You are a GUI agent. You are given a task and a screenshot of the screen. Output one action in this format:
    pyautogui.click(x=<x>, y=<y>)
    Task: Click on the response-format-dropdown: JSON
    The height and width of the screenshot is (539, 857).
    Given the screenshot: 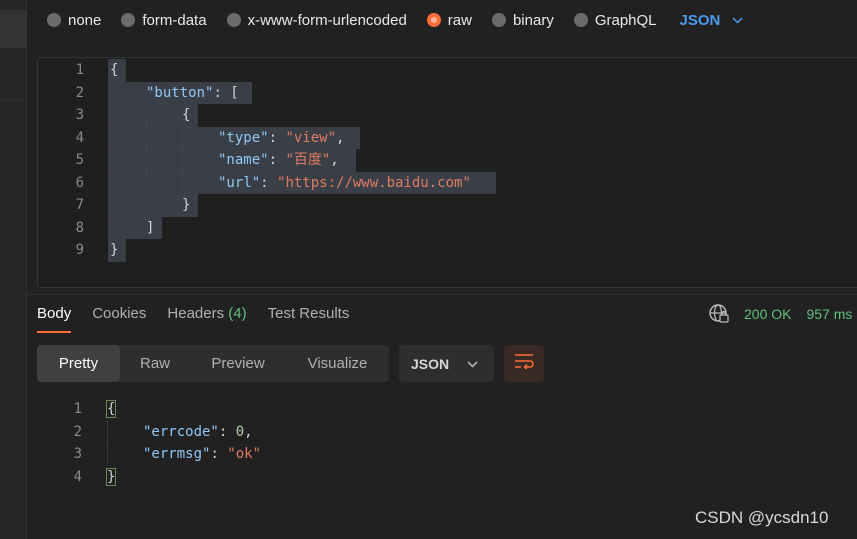 What is the action you would take?
    pyautogui.click(x=446, y=363)
    